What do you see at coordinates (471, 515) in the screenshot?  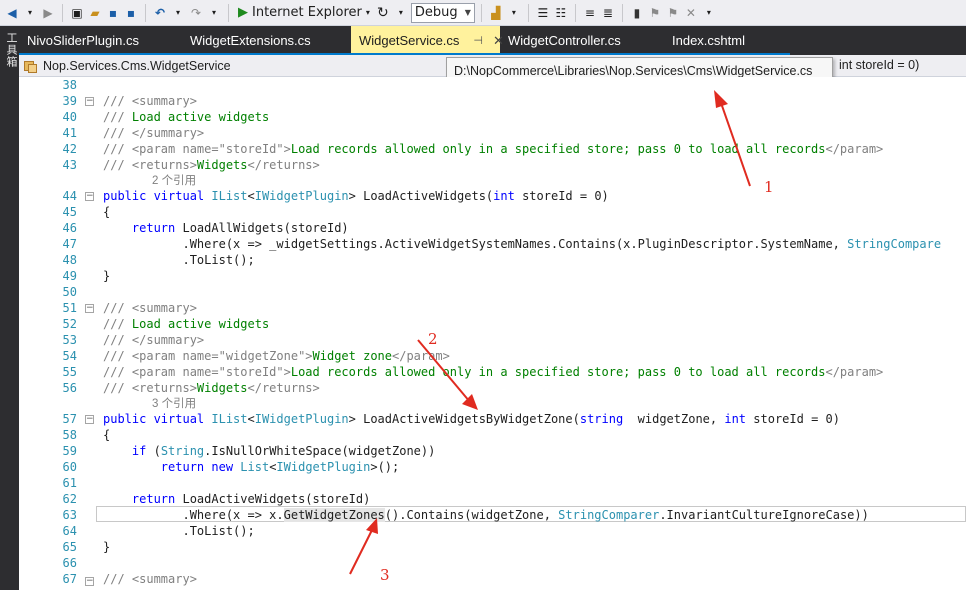 I see `code-token: ().Contains(widgetZone,` at bounding box center [471, 515].